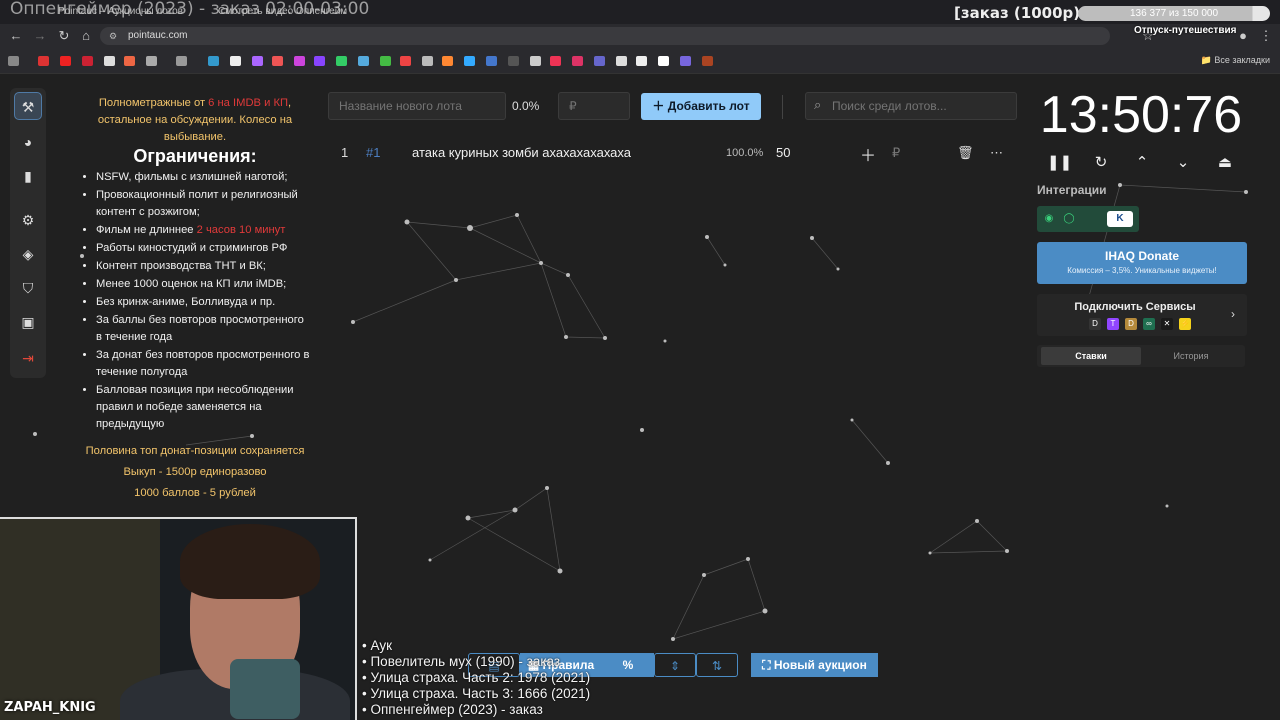 This screenshot has width=1280, height=720. I want to click on auction-hammer-icon: ⚒, so click(28, 106).